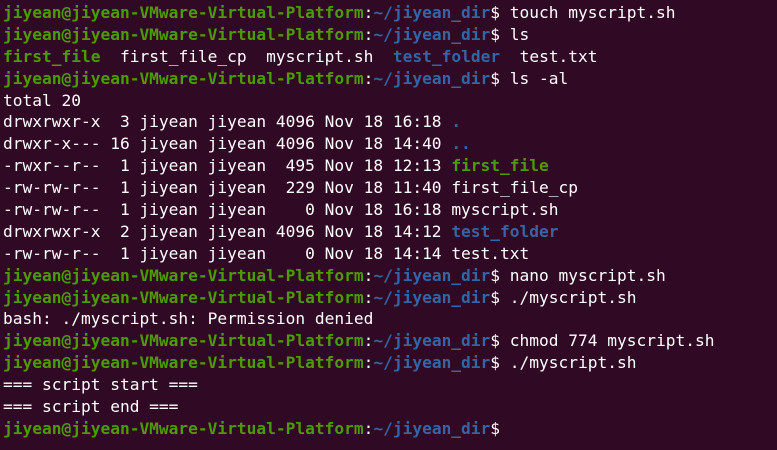  Describe the element at coordinates (42, 100) in the screenshot. I see `output-text: total 20` at that location.